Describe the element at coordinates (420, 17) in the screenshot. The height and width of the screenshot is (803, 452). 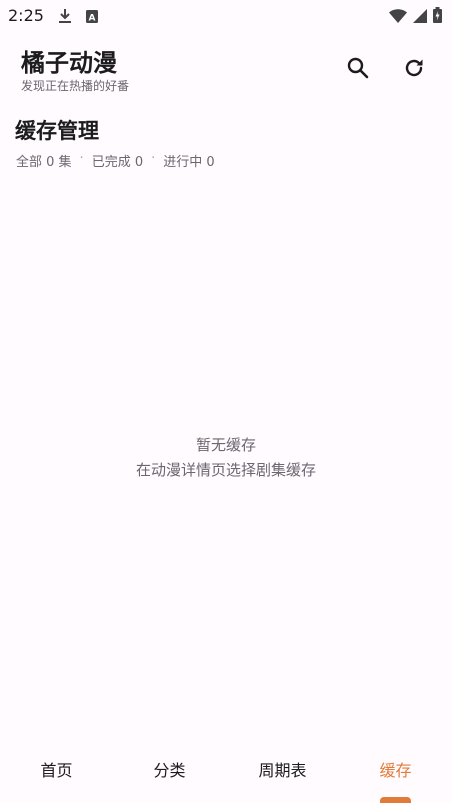
I see `cellular-signal-icon` at that location.